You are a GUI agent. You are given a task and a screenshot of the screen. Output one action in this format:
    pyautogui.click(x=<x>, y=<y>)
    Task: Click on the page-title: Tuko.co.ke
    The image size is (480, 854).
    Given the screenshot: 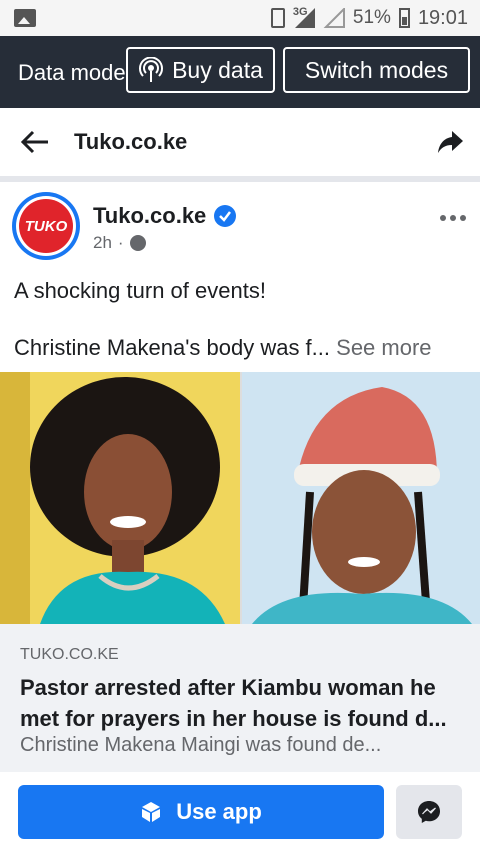 What is the action you would take?
    pyautogui.click(x=131, y=141)
    